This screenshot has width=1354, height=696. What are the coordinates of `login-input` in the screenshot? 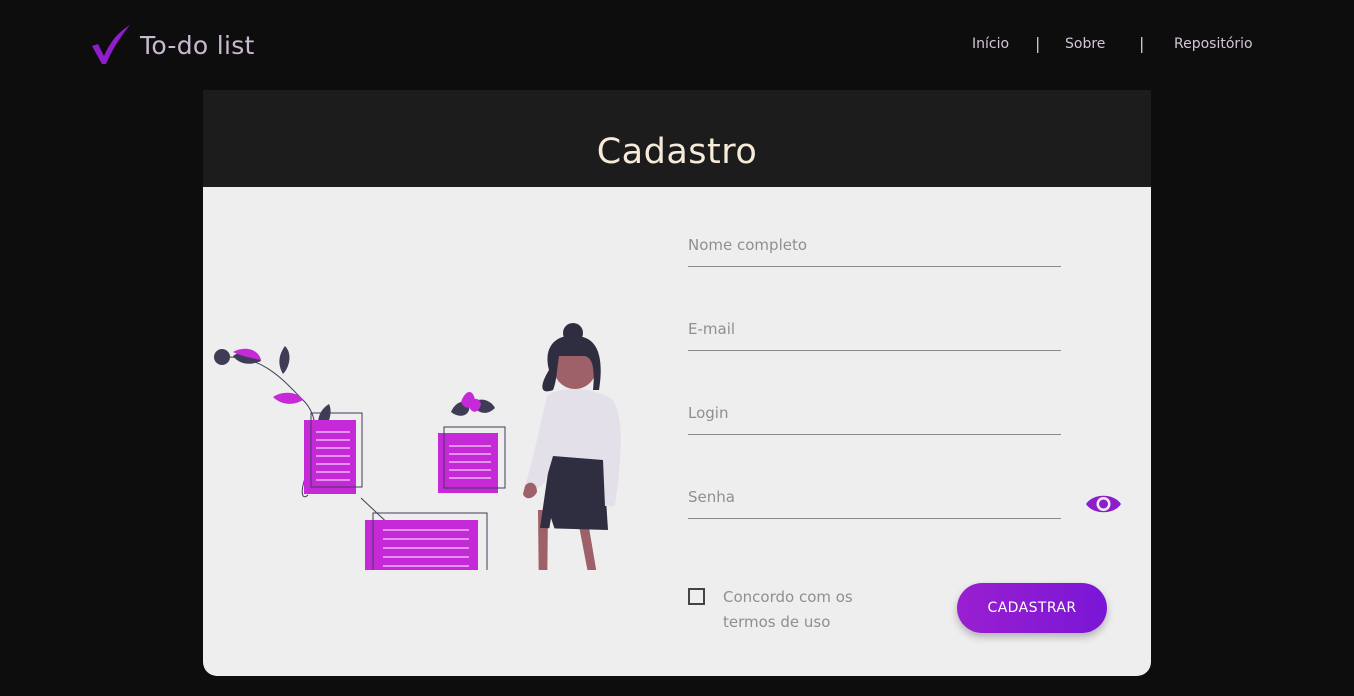 It's located at (874, 413).